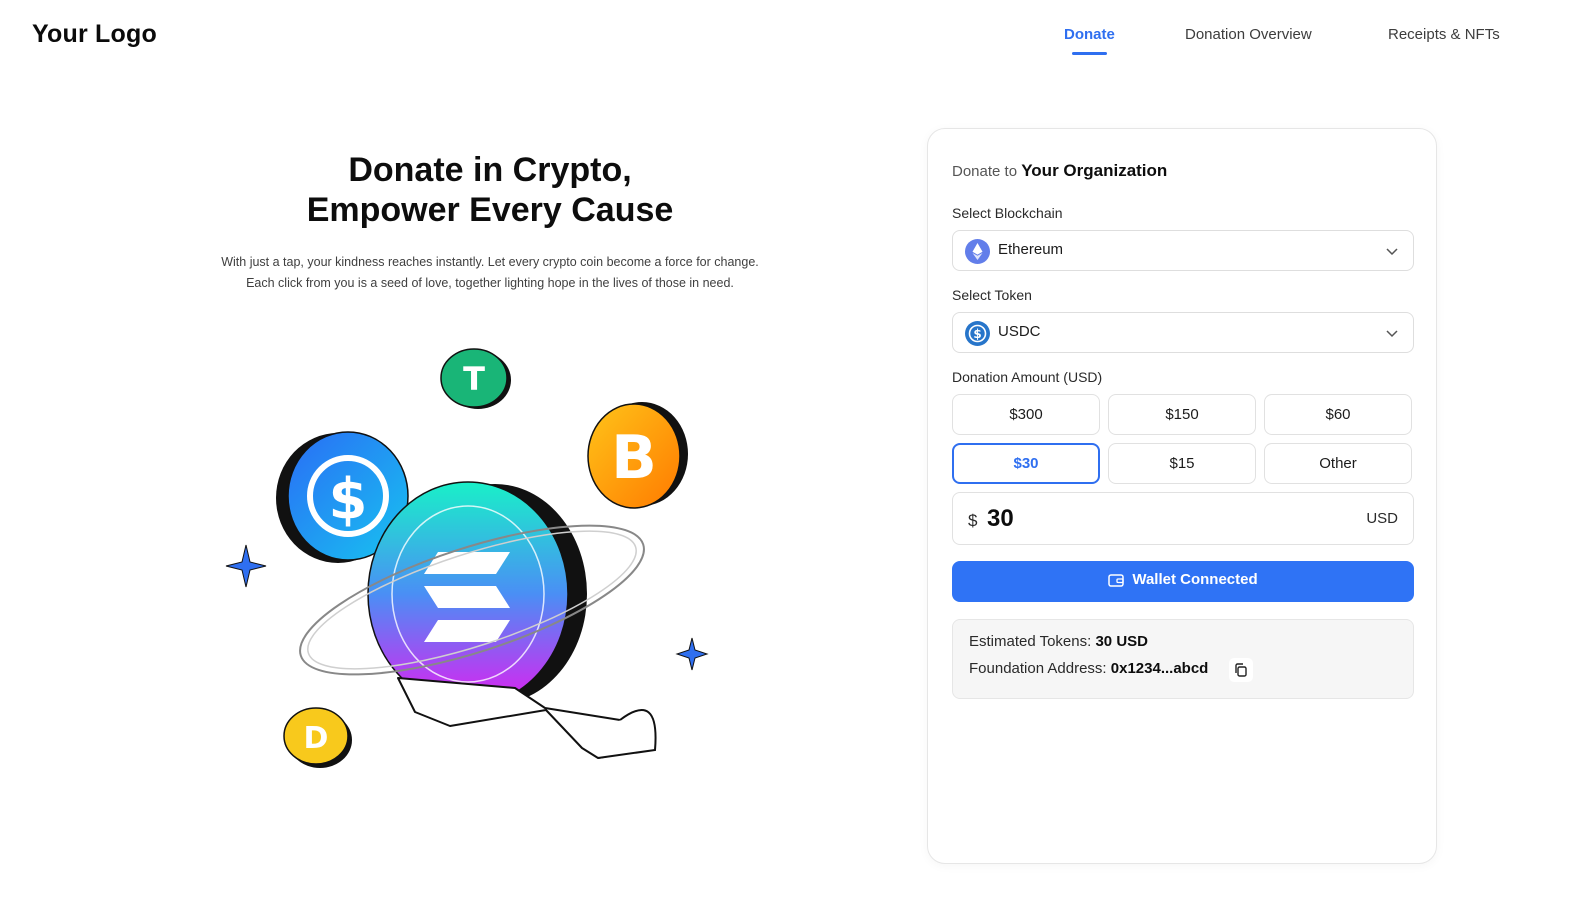 The height and width of the screenshot is (924, 1576). I want to click on svg-text: D, so click(316, 738).